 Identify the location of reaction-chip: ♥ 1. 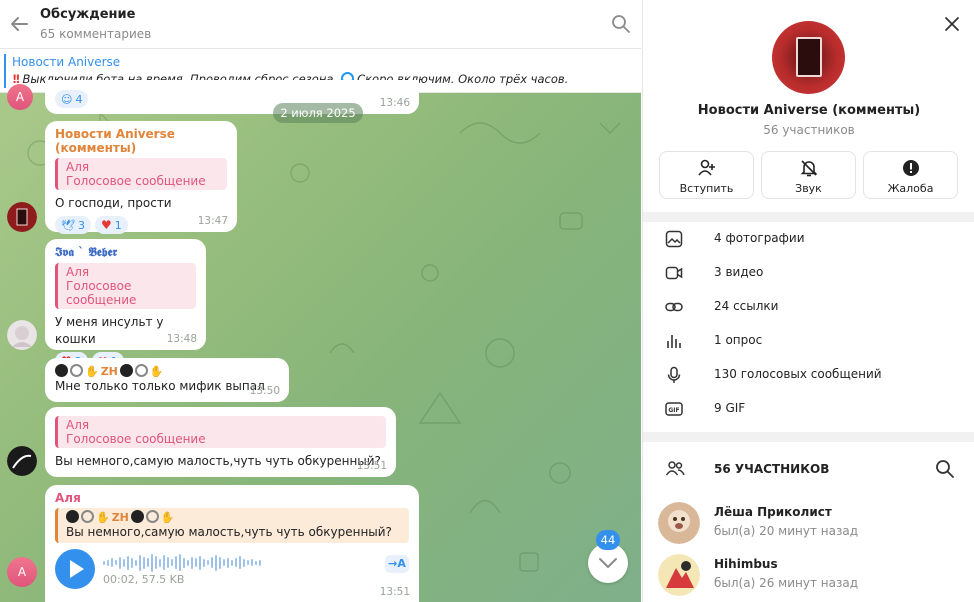
(111, 225).